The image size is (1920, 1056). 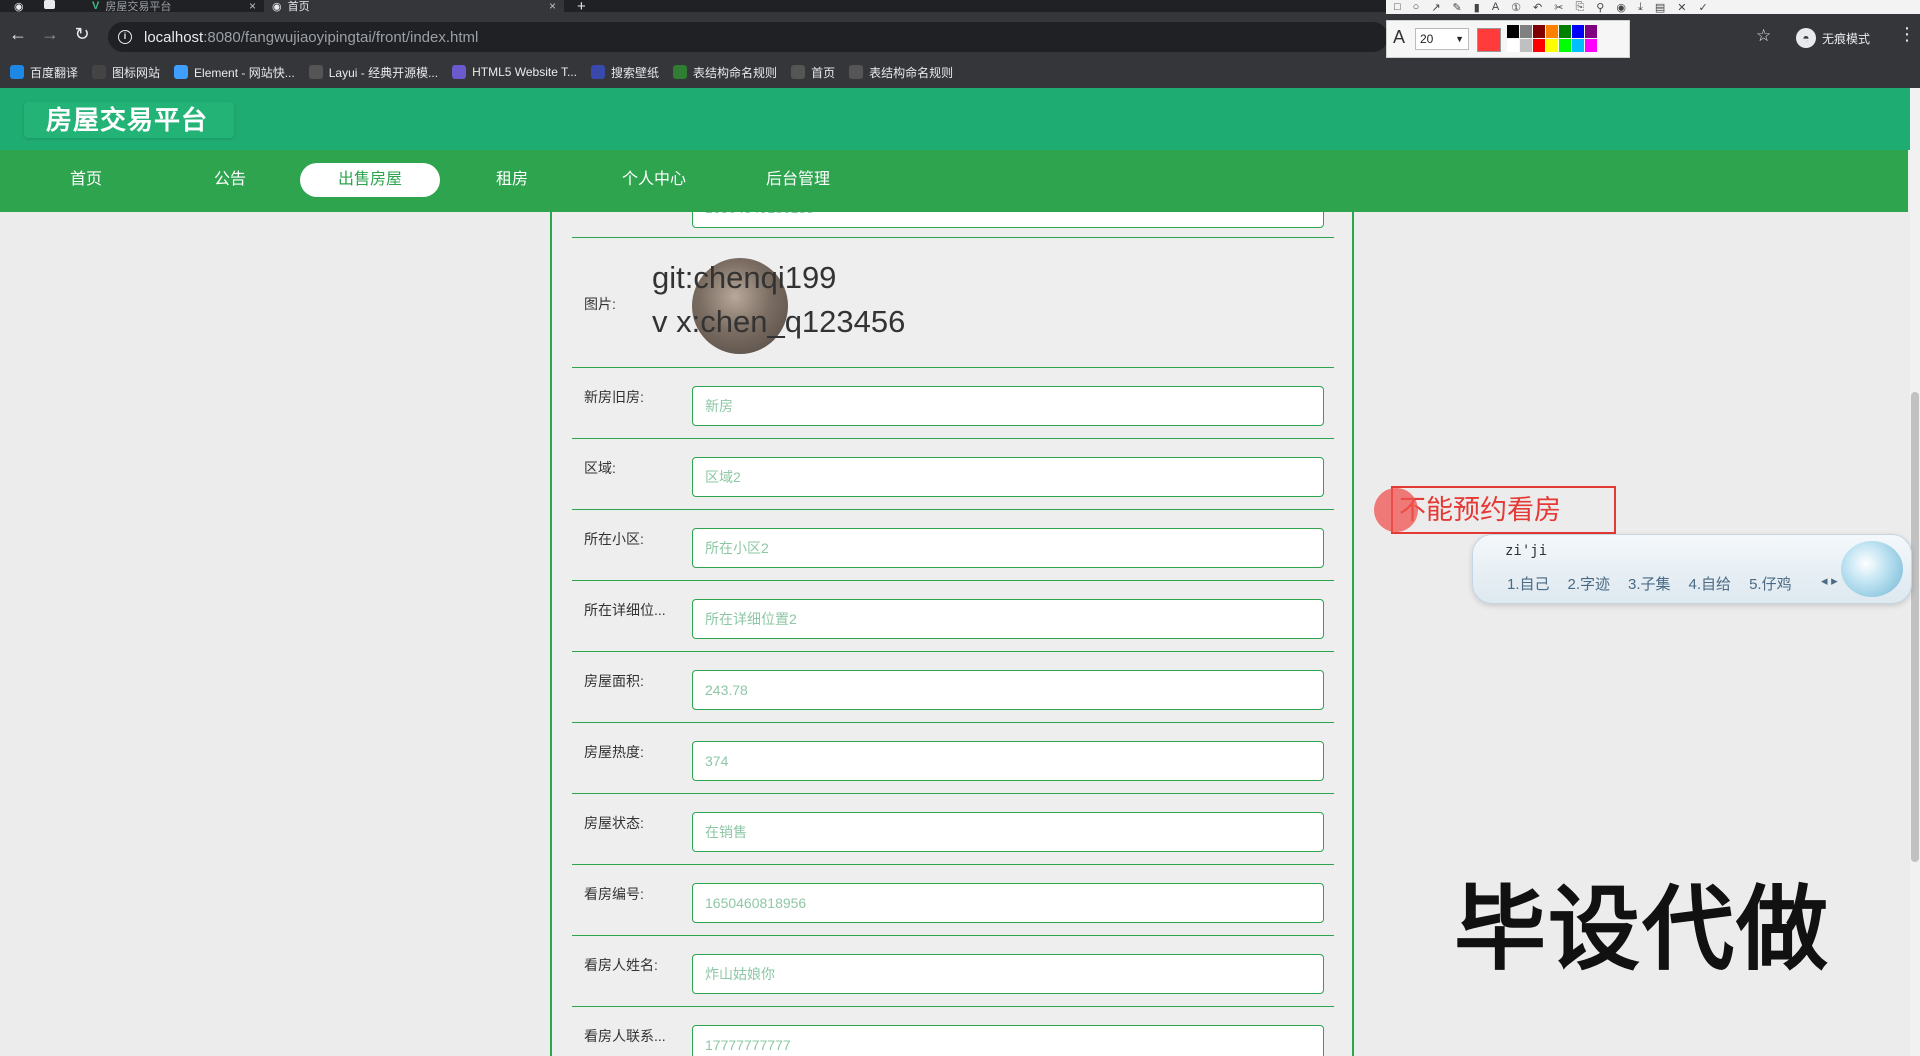 I want to click on ime-candidates: 1.自己 2.字迹 3.子集 4.自给 5.仔鸡, so click(x=1649, y=583).